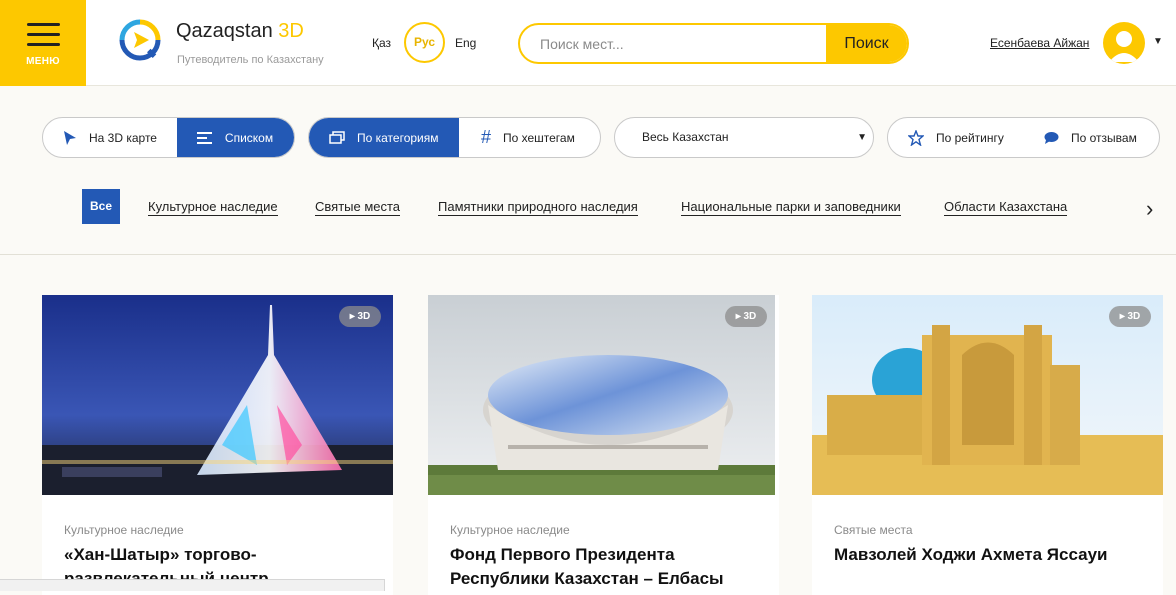  I want to click on view-list-button: Списком, so click(235, 137).